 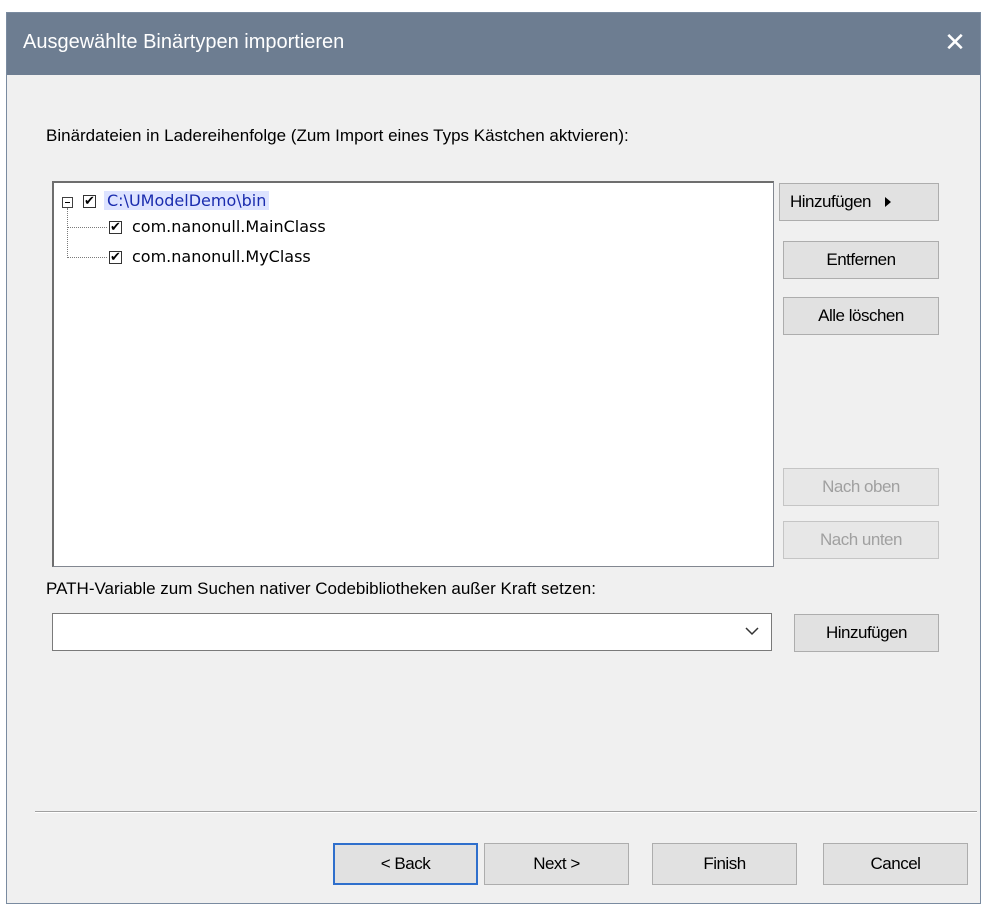 I want to click on add-binary-label: Hinzufügen, so click(x=831, y=201).